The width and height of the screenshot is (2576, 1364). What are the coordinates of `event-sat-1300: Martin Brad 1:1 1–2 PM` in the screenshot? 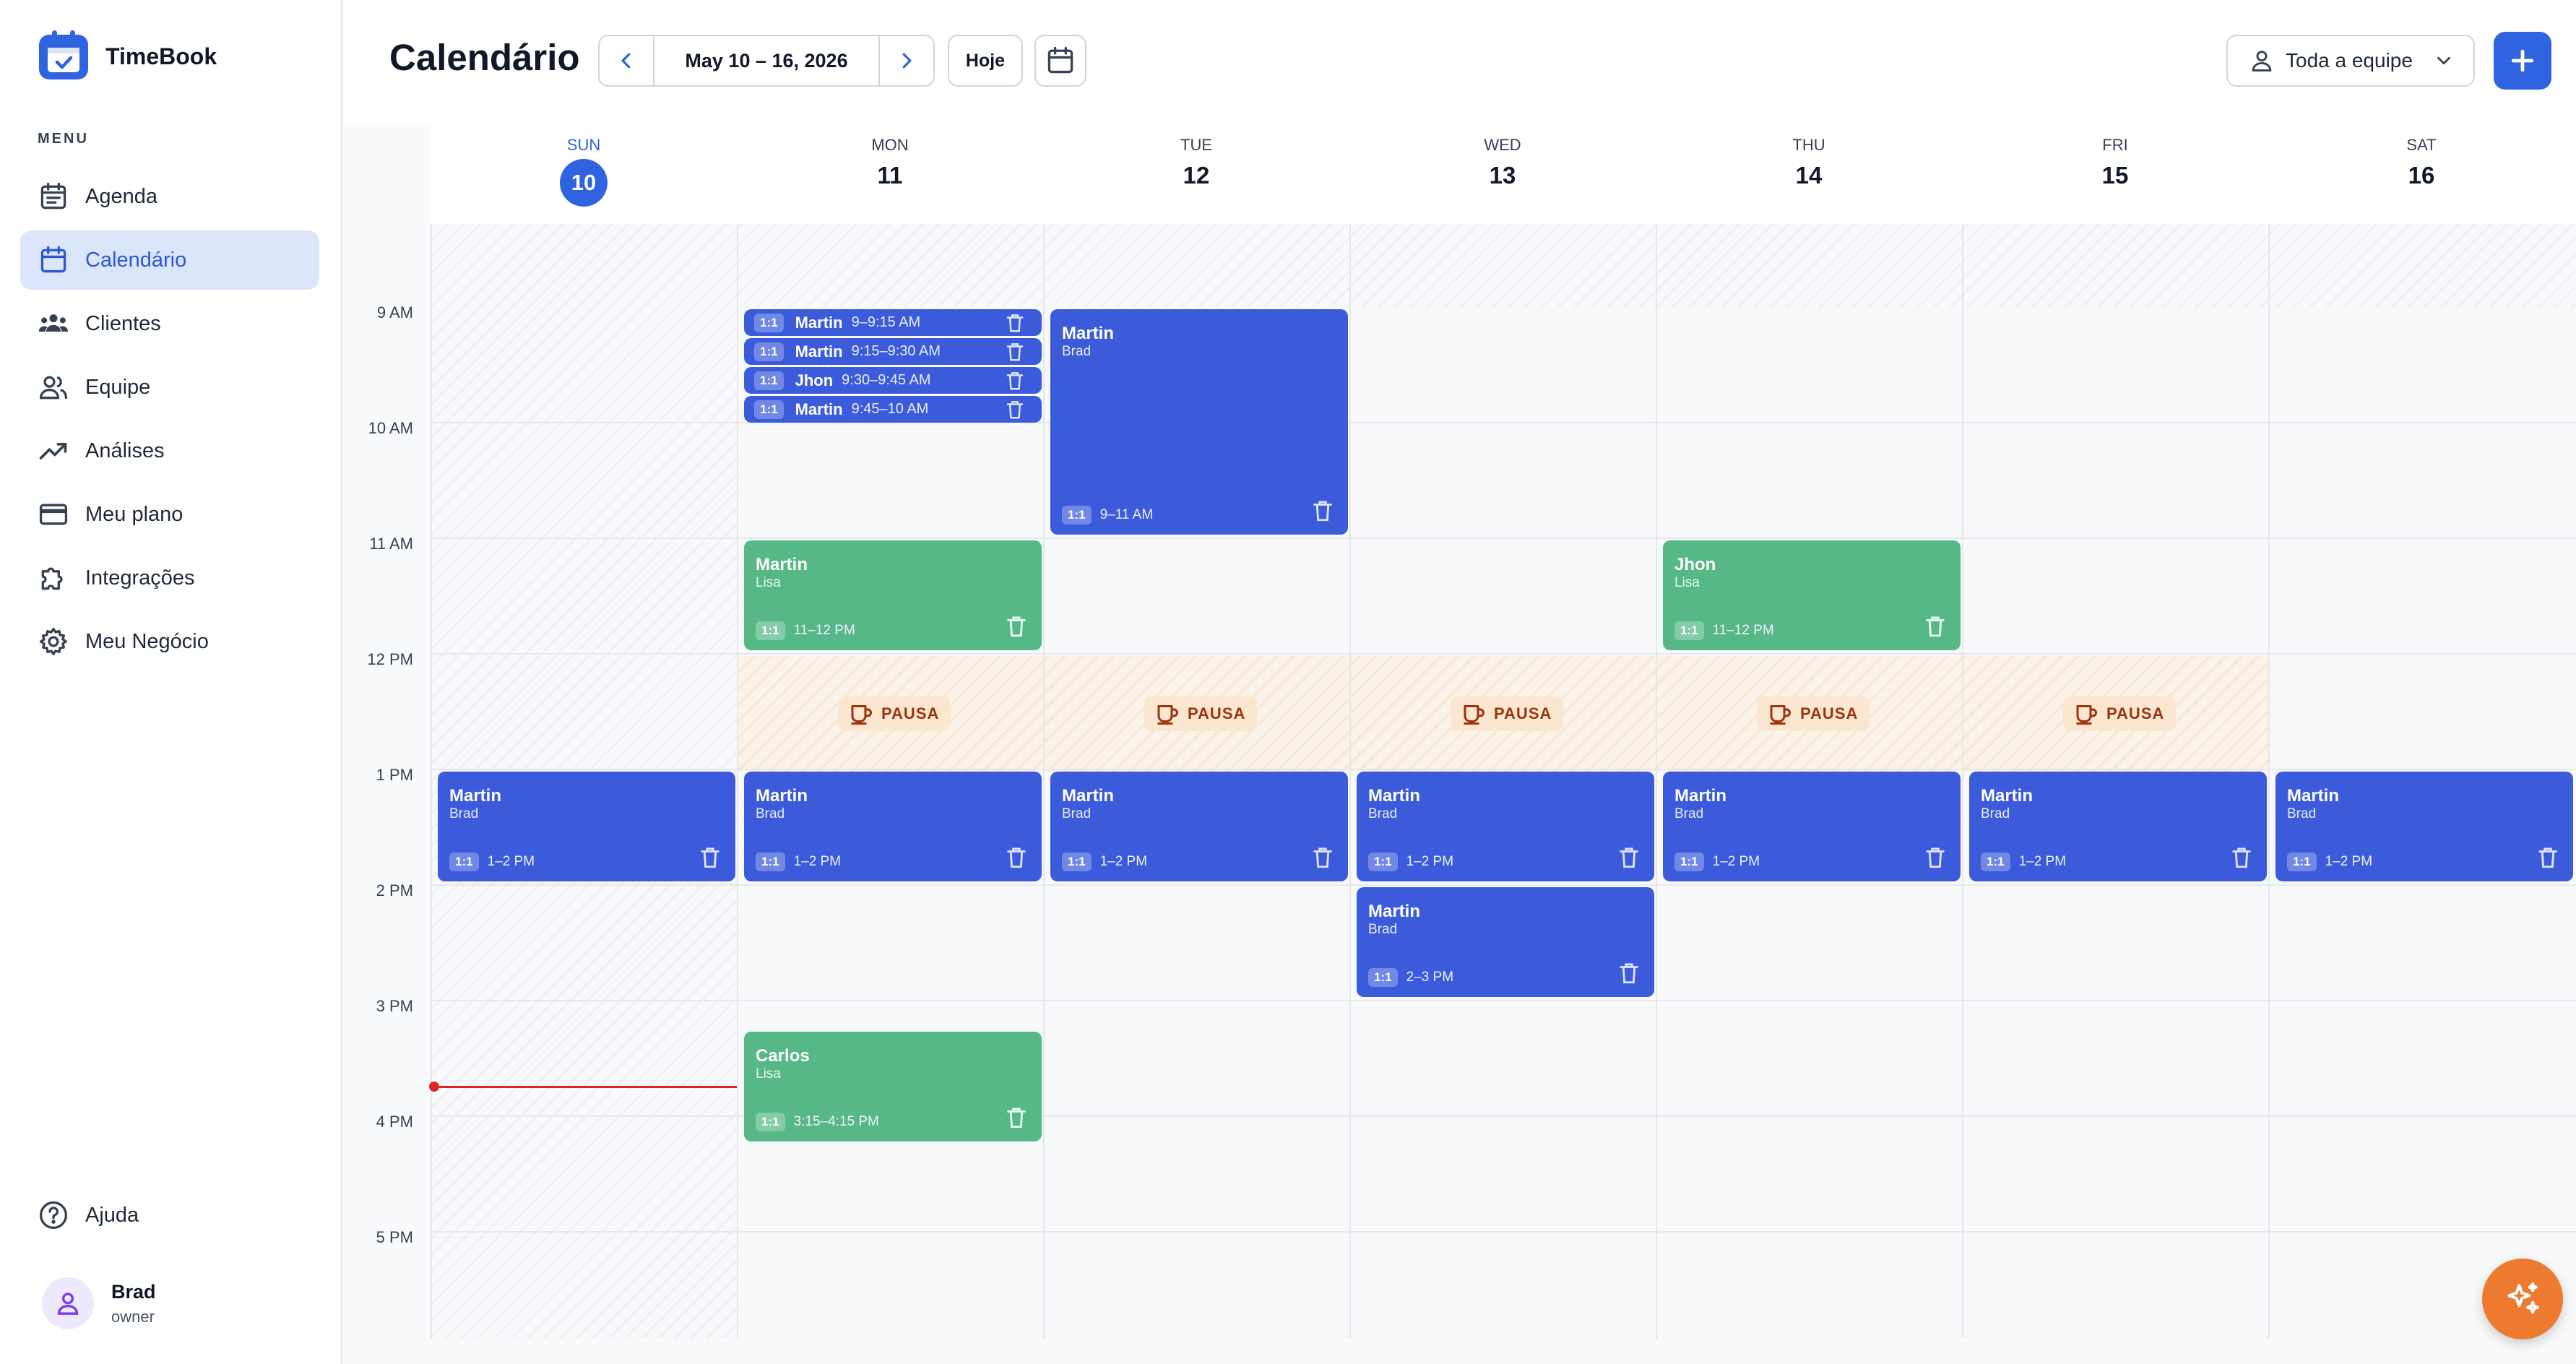 It's located at (2424, 826).